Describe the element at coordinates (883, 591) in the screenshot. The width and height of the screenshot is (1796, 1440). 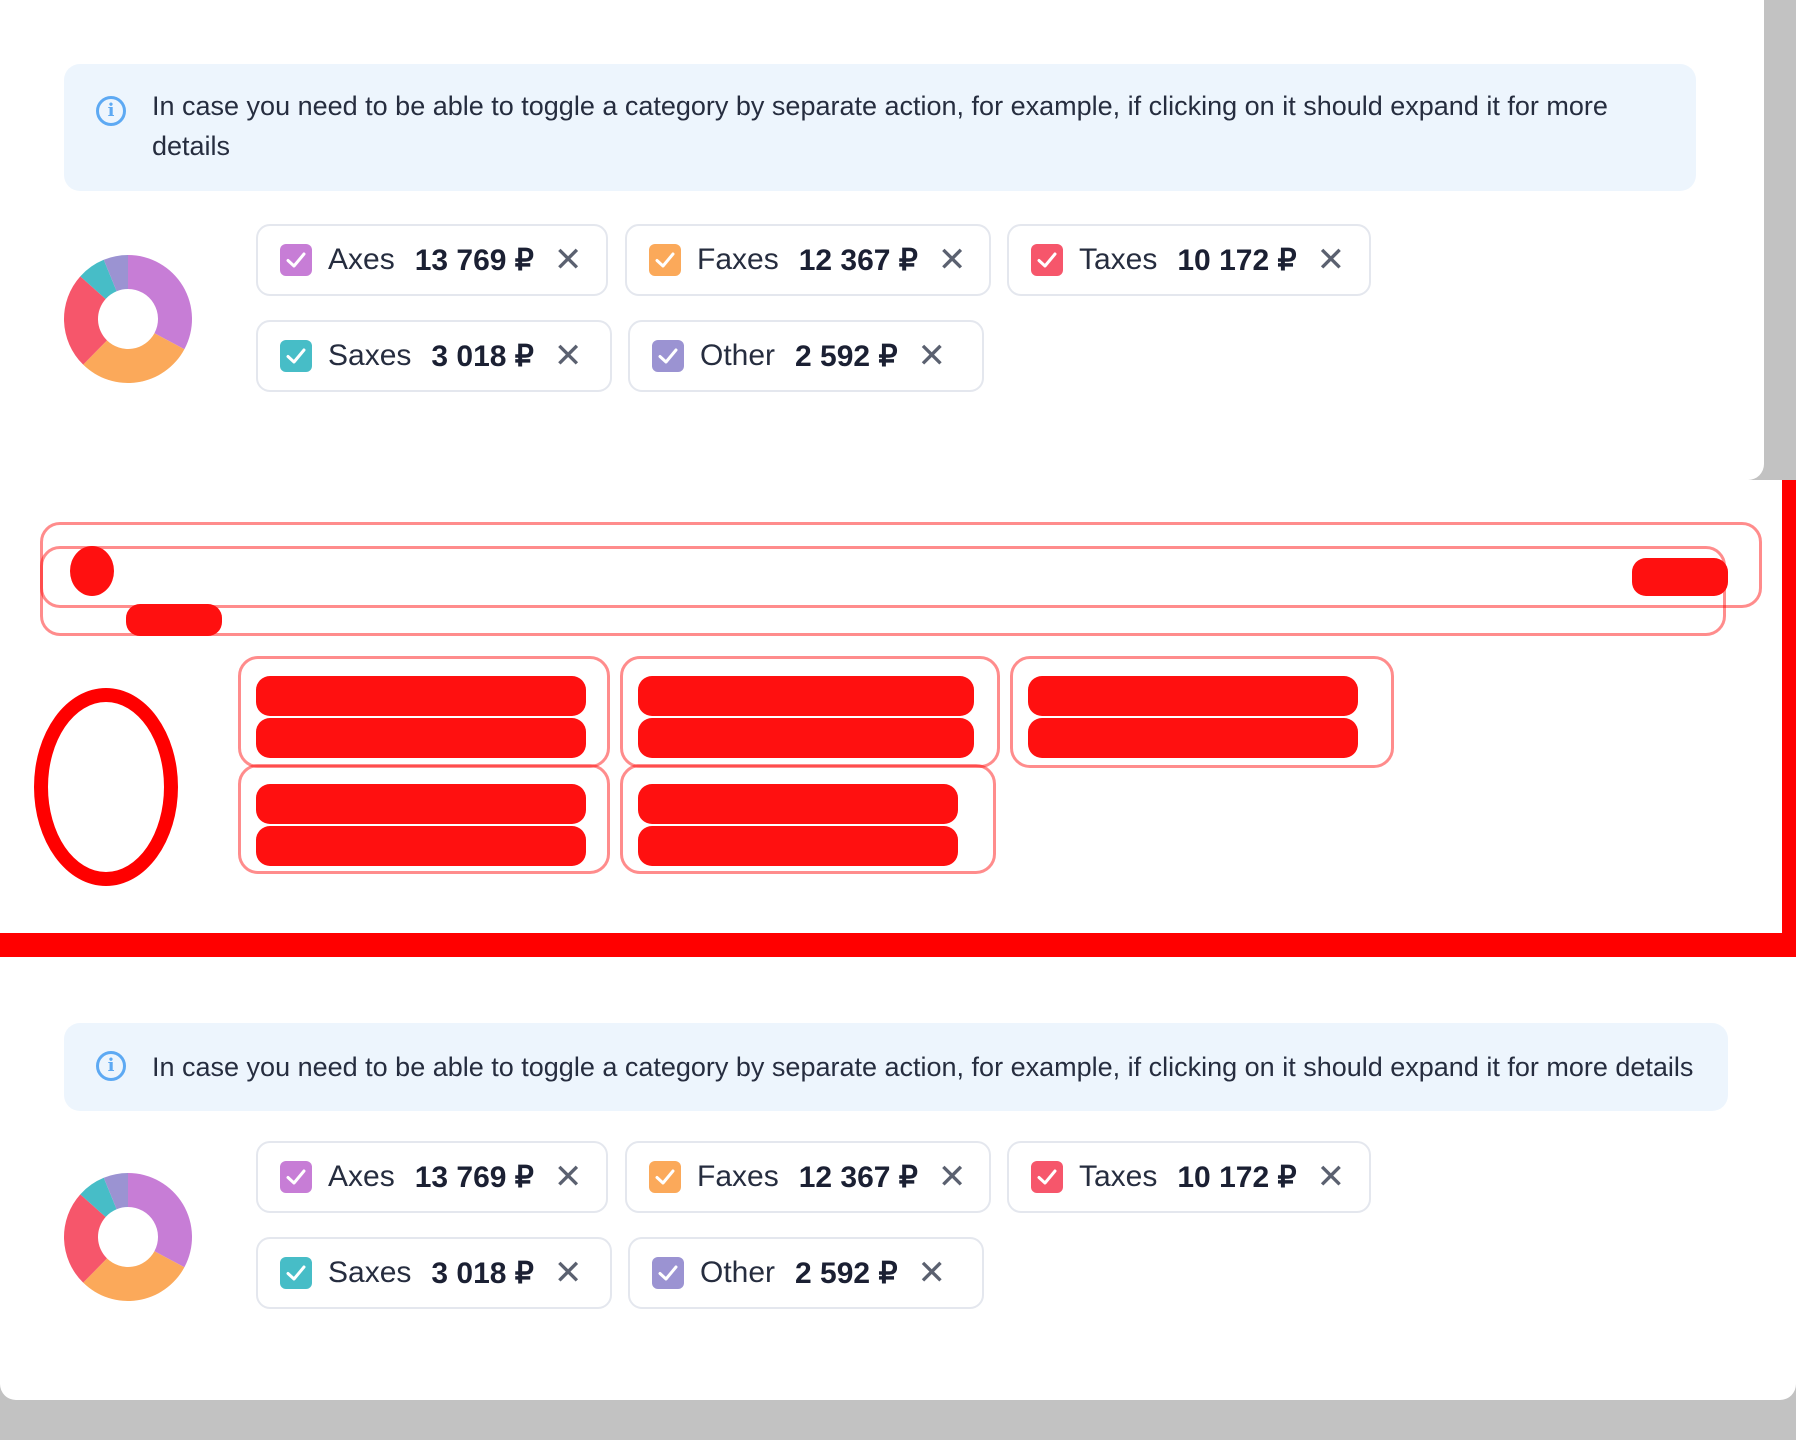
I see `diff-outline` at that location.